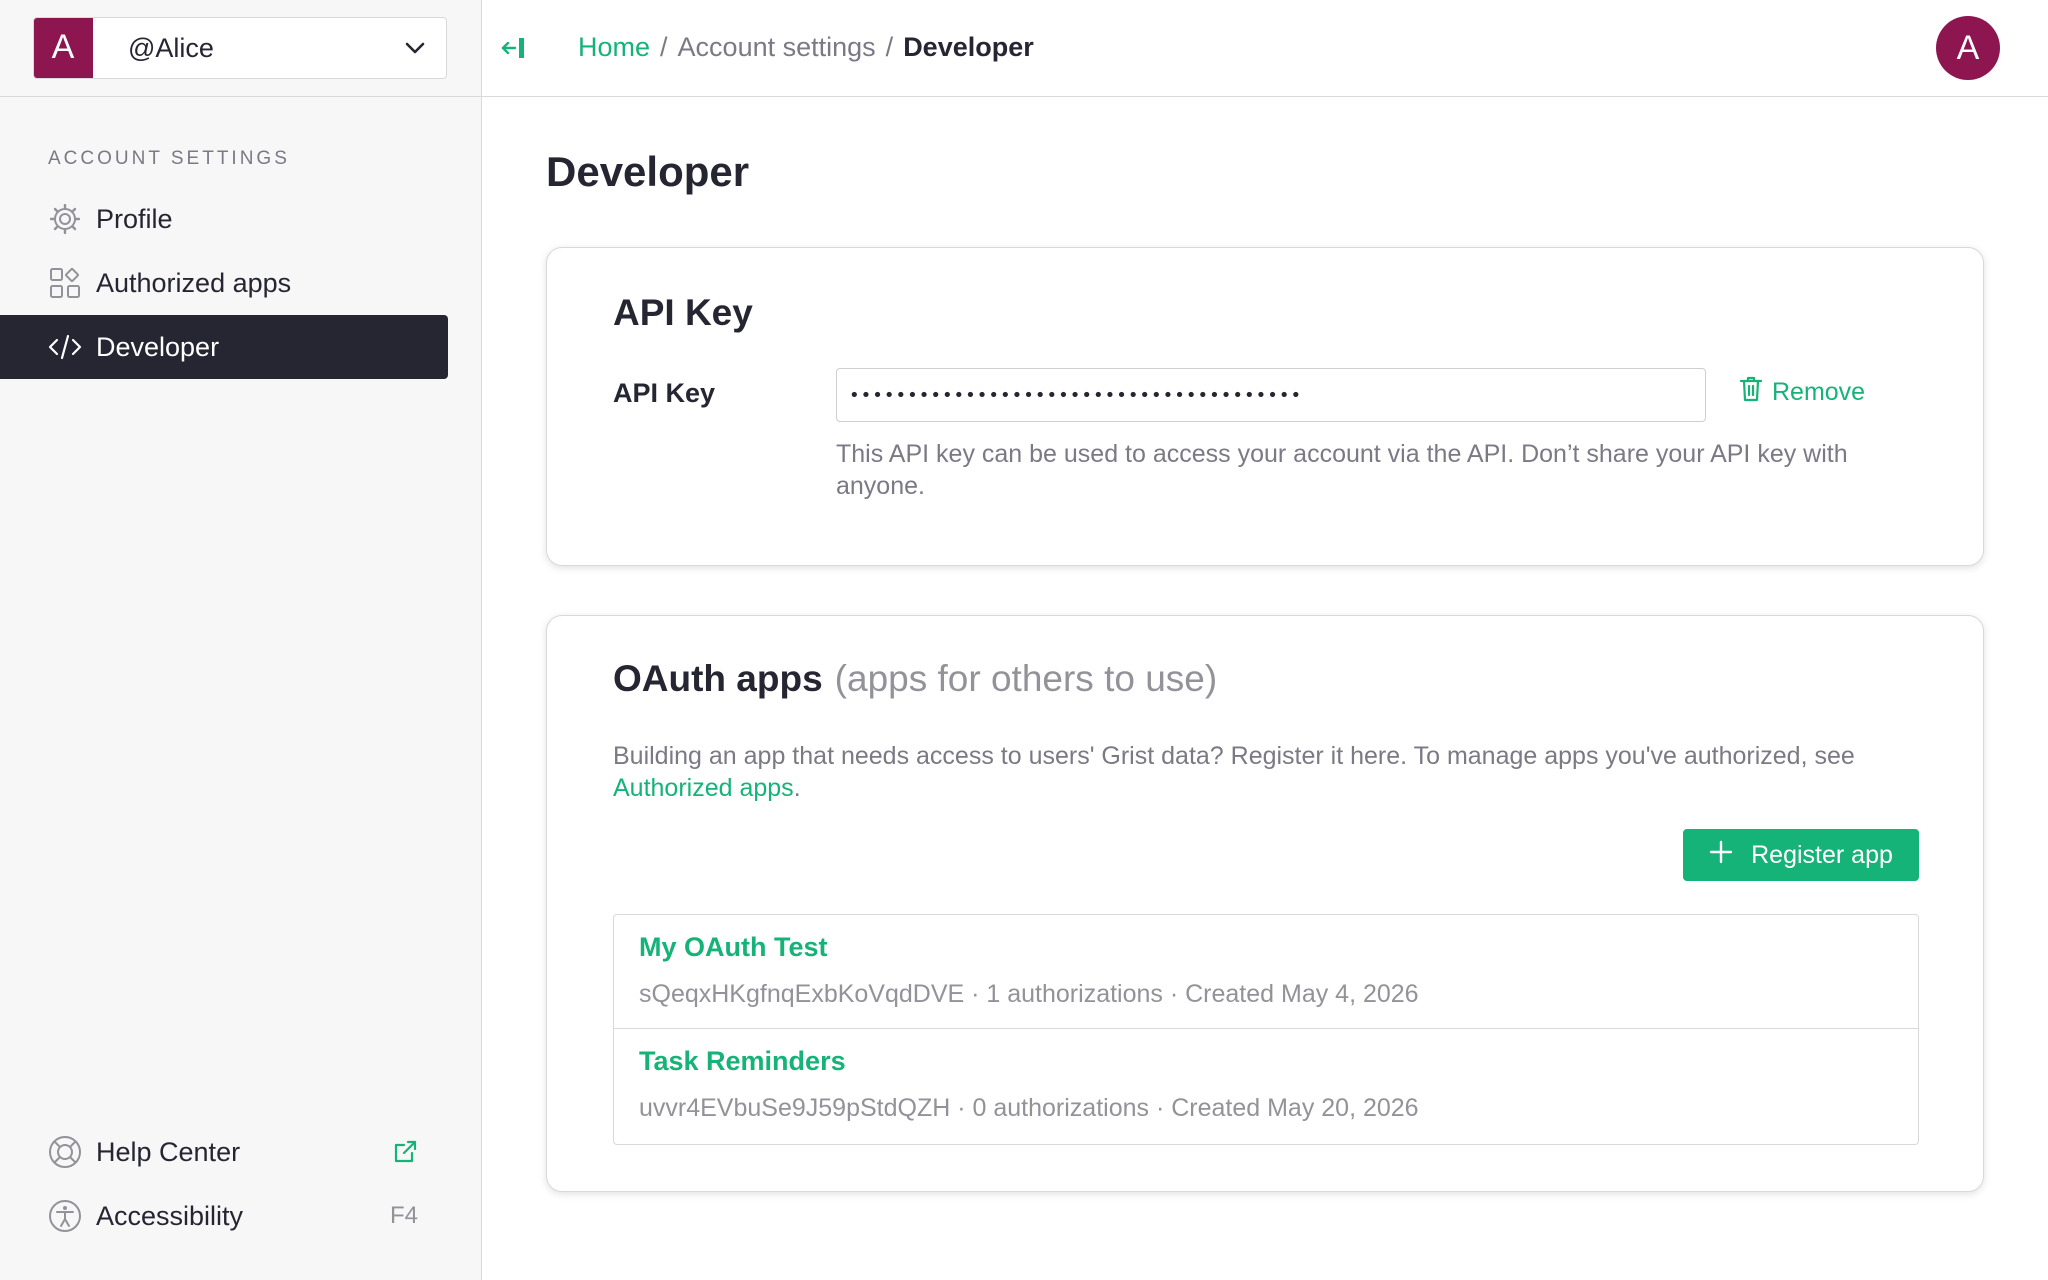 Image resolution: width=2048 pixels, height=1280 pixels. What do you see at coordinates (683, 312) in the screenshot?
I see `api-key-heading: API Key` at bounding box center [683, 312].